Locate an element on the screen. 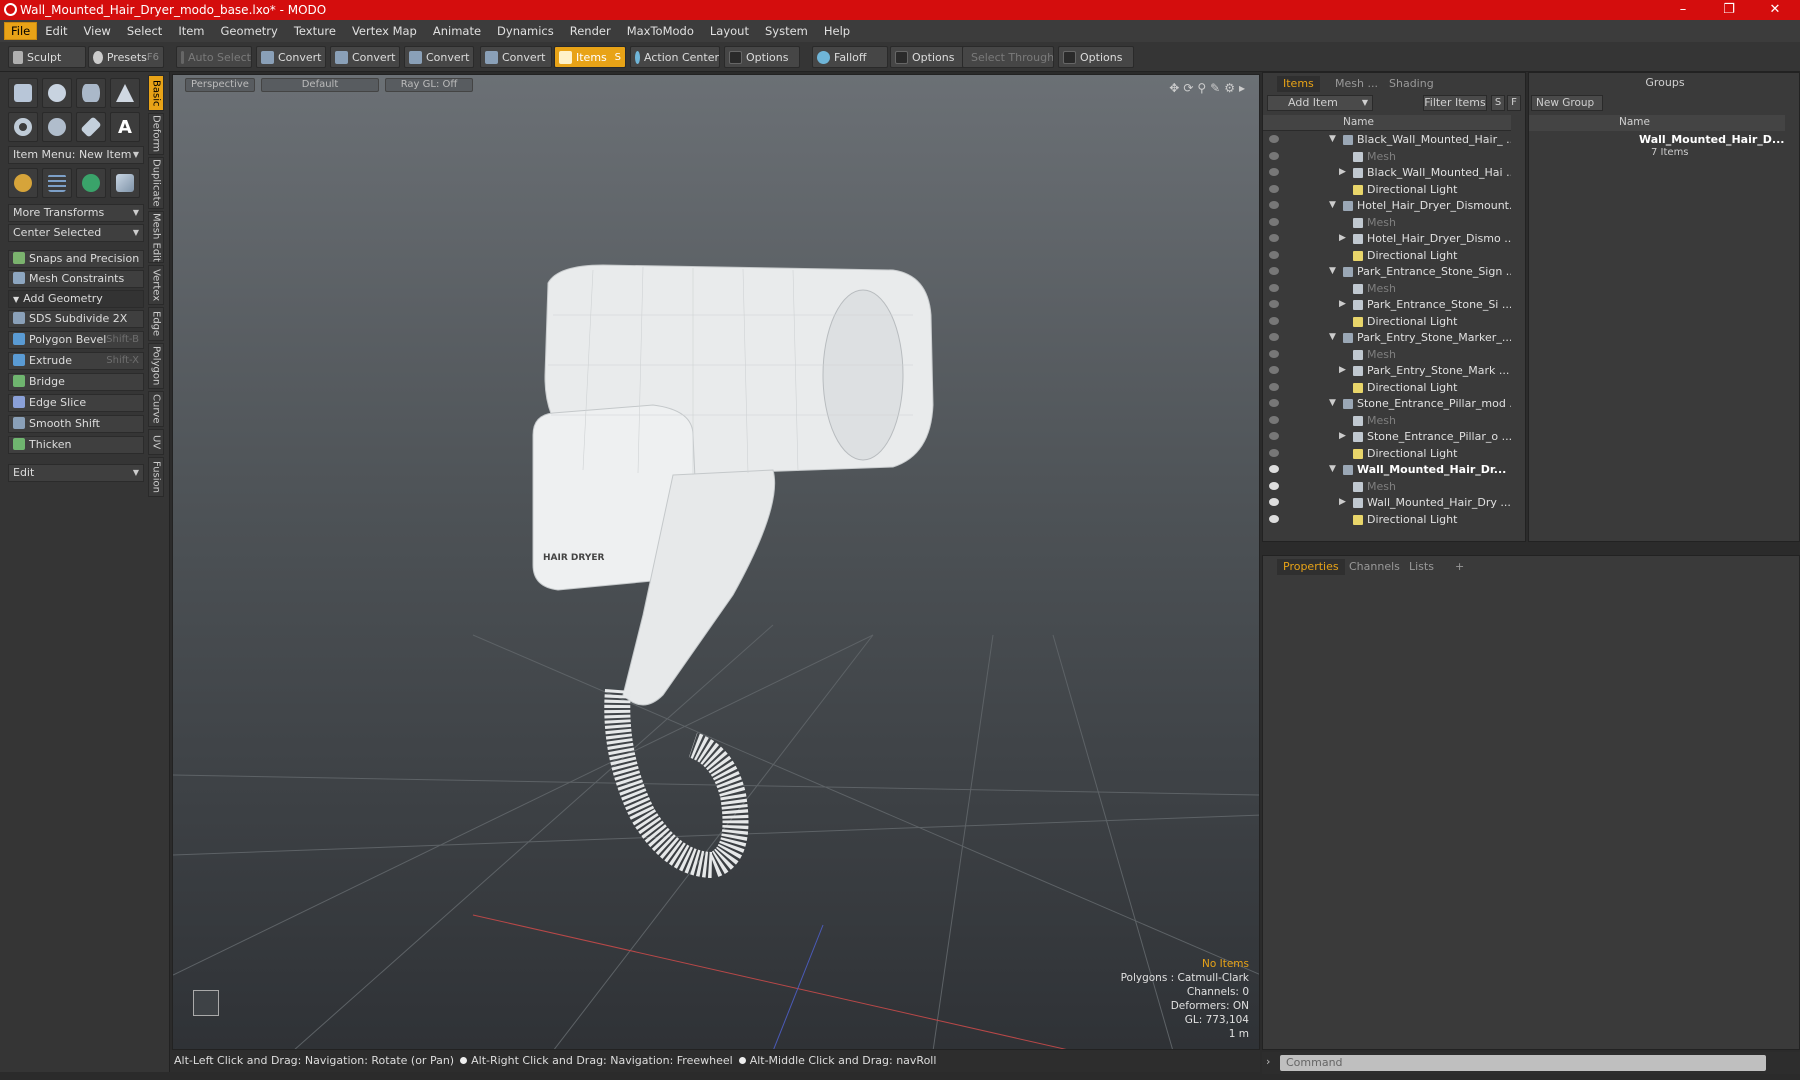 This screenshot has width=1800, height=1080. new-group-button: New Group is located at coordinates (1567, 103).